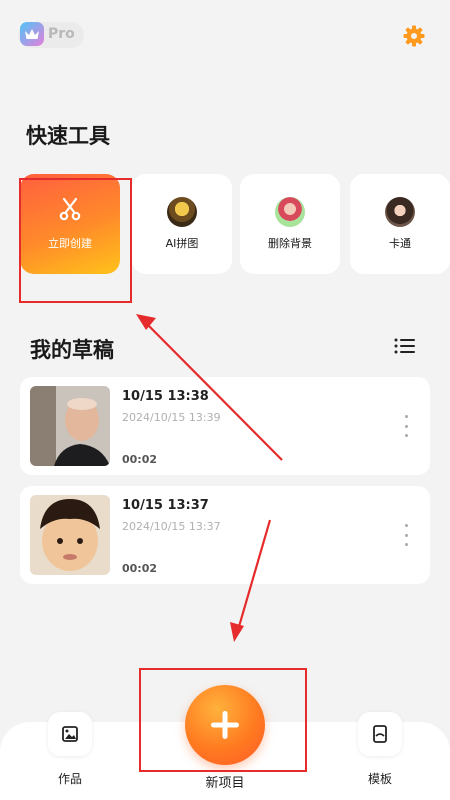  I want to click on nav-templates: 模板, so click(380, 749).